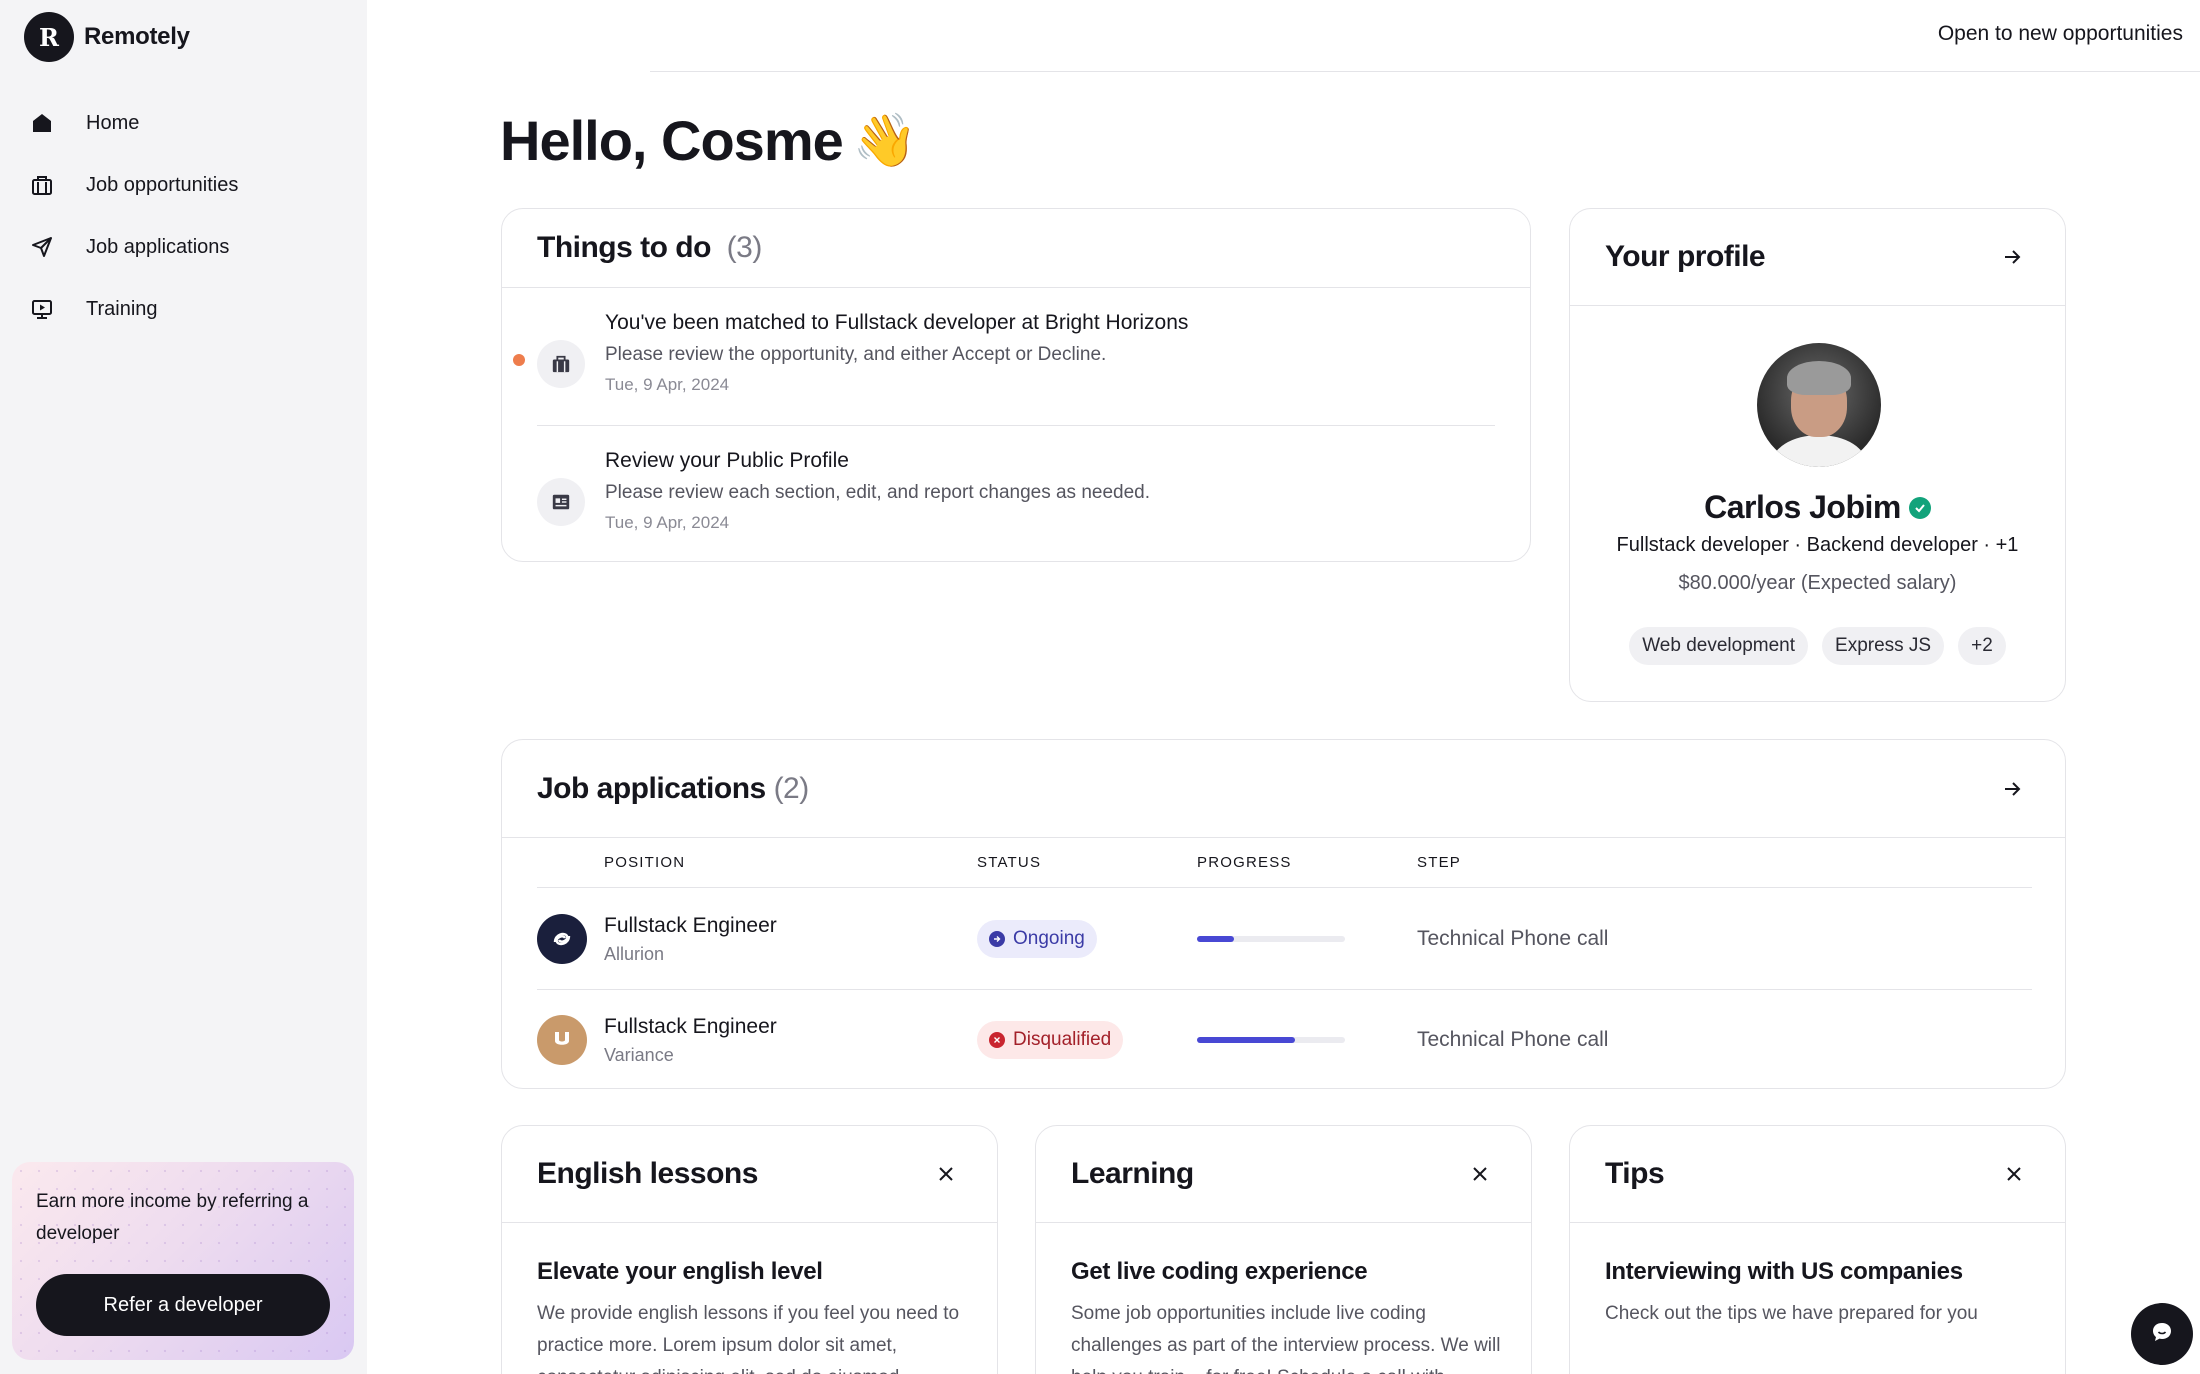  Describe the element at coordinates (42, 123) in the screenshot. I see `home-icon` at that location.